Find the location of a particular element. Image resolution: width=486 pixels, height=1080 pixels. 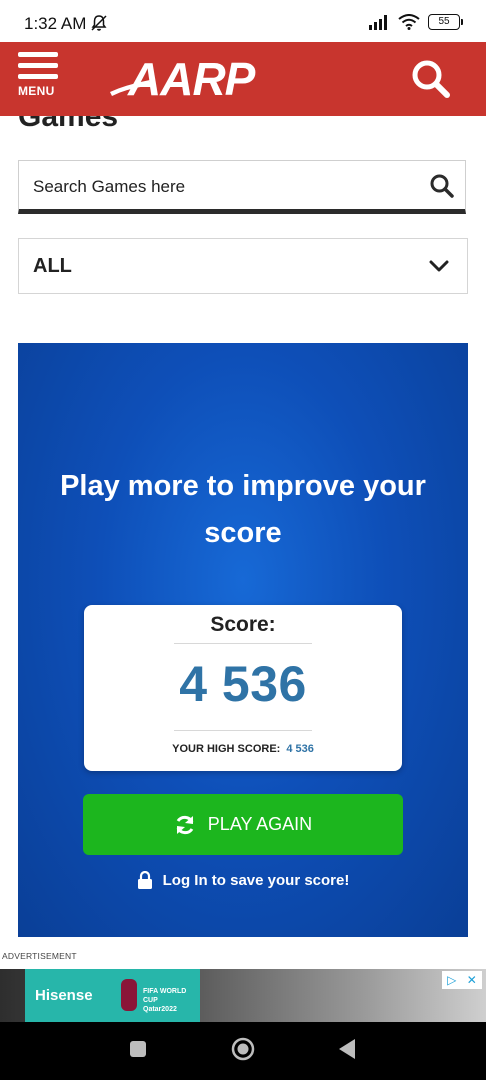

high-score-label: YOUR HIGH SCORE: is located at coordinates (226, 749).